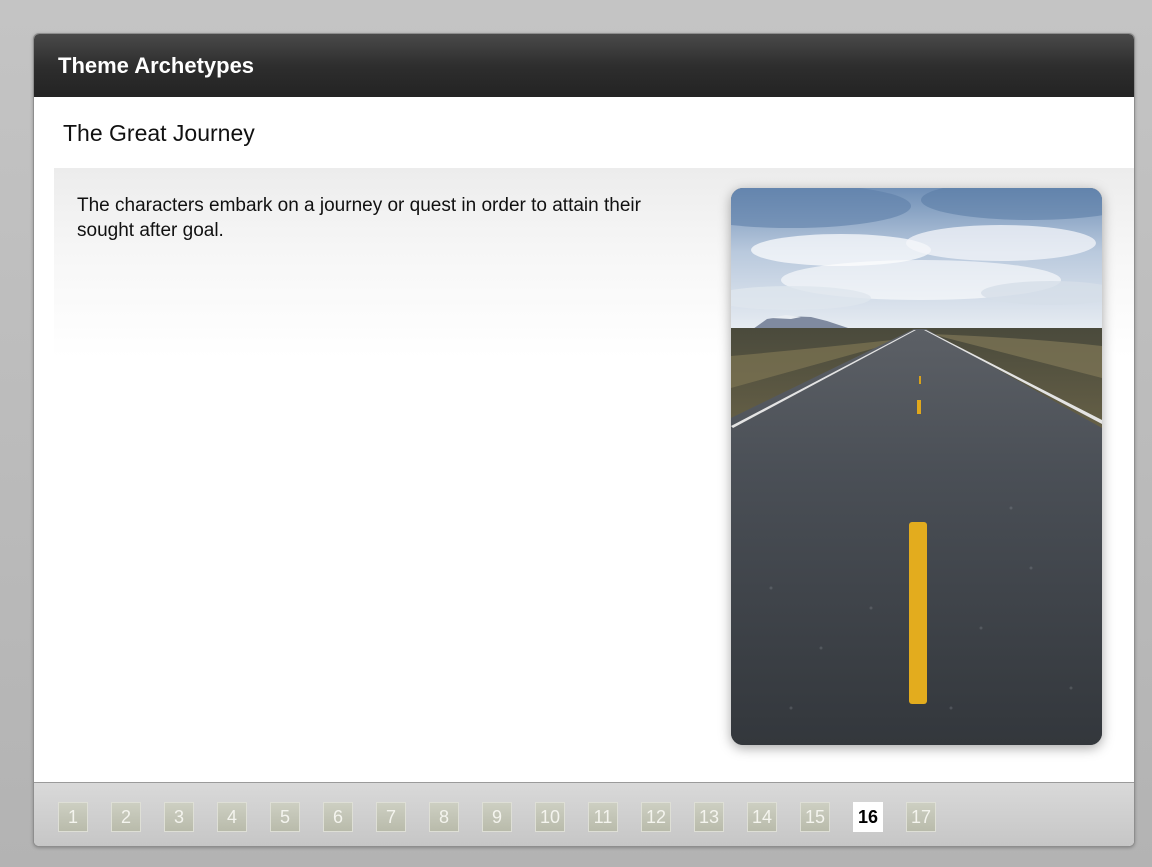 This screenshot has height=867, width=1152. Describe the element at coordinates (815, 817) in the screenshot. I see `page-button-15: 15` at that location.